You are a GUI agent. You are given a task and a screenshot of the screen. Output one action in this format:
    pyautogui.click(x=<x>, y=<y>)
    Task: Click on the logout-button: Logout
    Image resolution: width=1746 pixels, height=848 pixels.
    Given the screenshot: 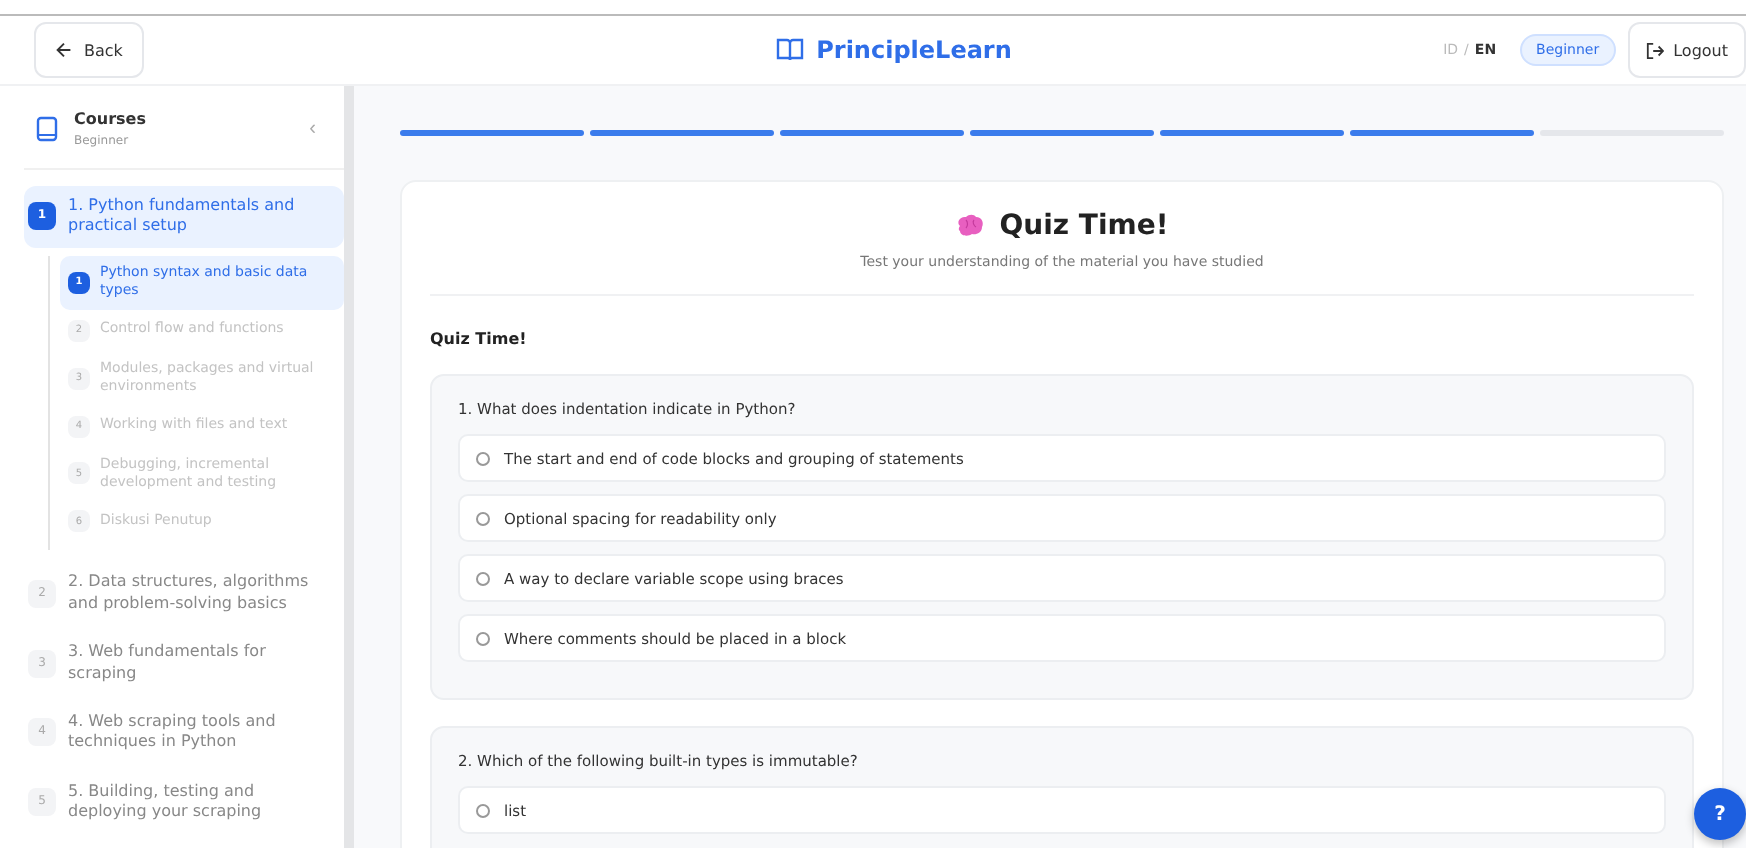 What is the action you would take?
    pyautogui.click(x=1686, y=50)
    